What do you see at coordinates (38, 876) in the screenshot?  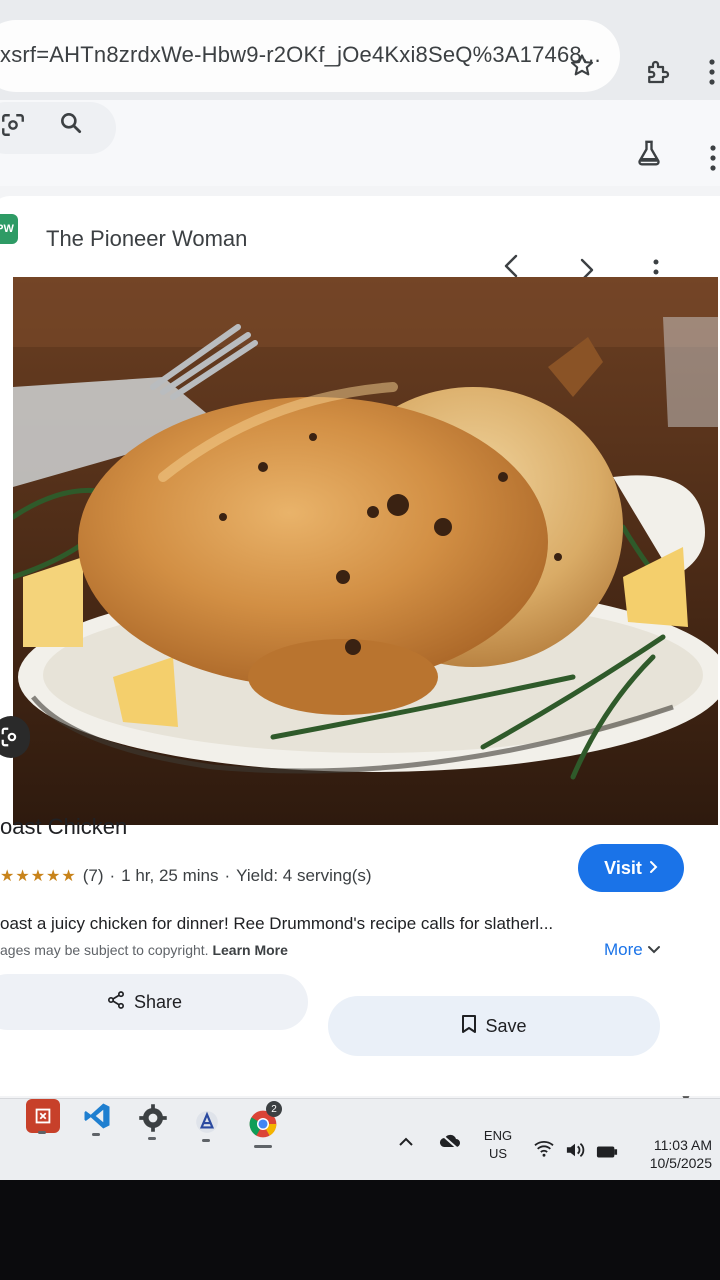 I see `rating-stars: ★★★★★` at bounding box center [38, 876].